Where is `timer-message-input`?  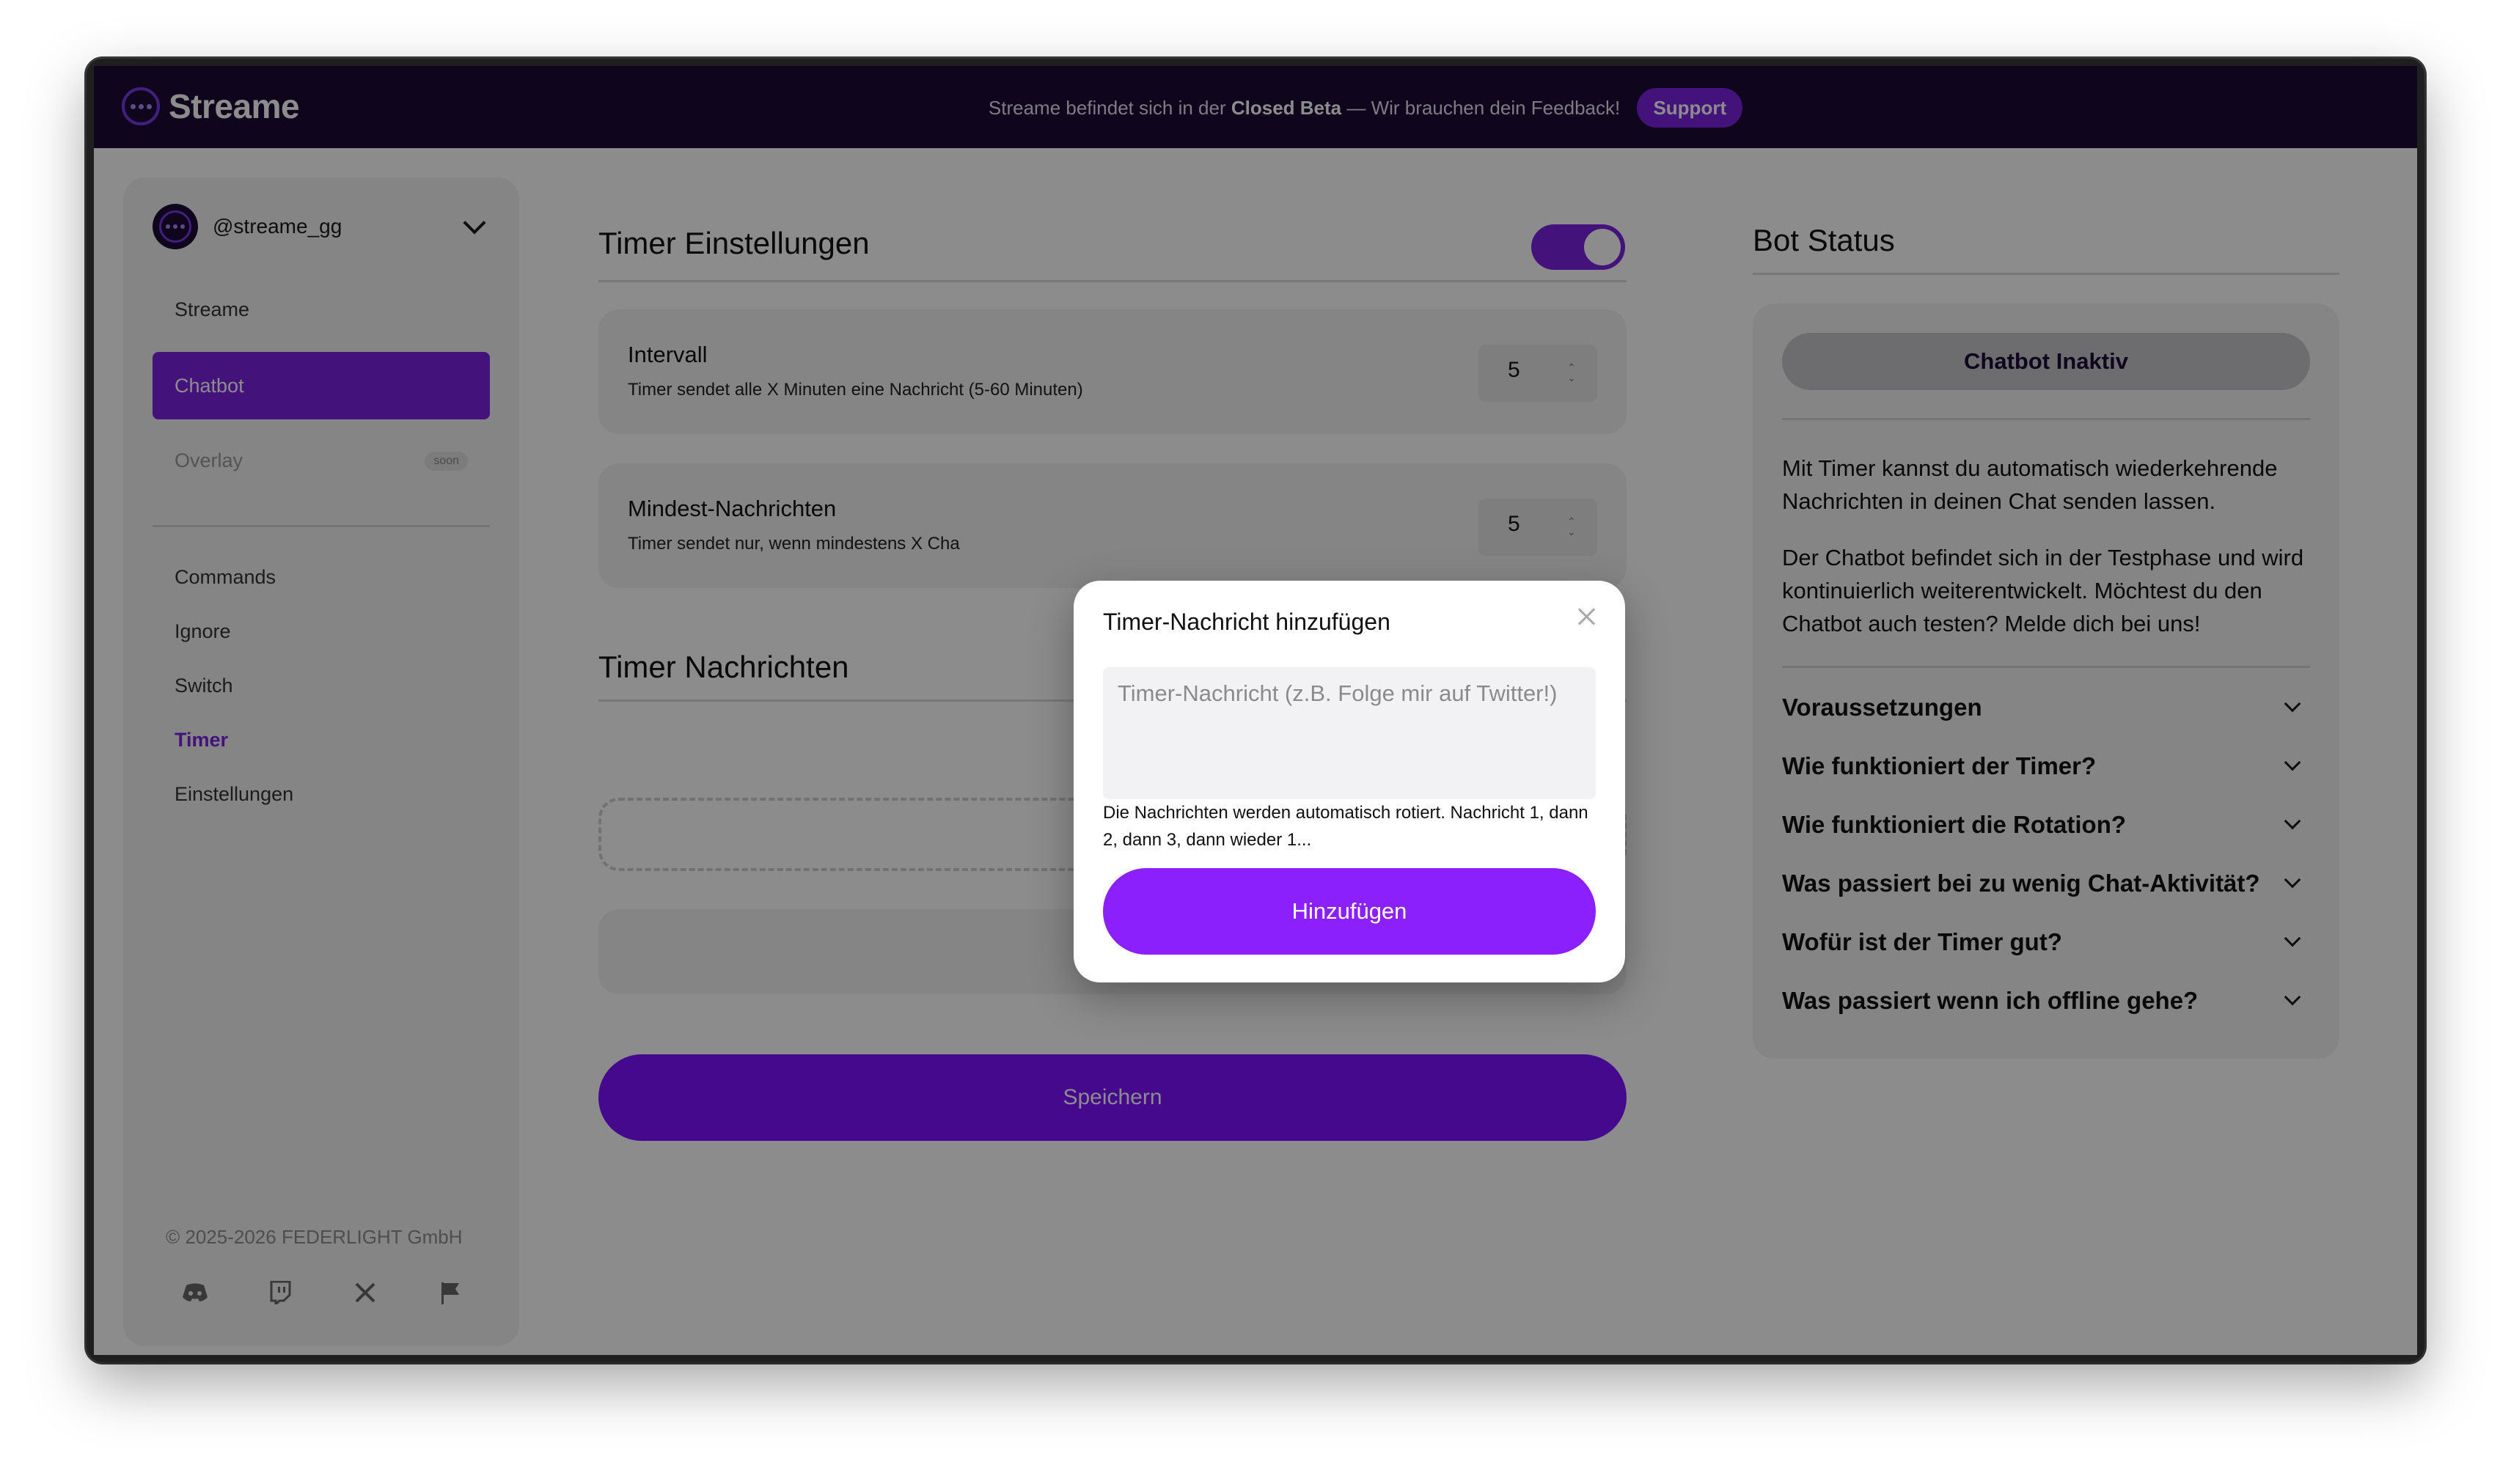
timer-message-input is located at coordinates (1350, 733).